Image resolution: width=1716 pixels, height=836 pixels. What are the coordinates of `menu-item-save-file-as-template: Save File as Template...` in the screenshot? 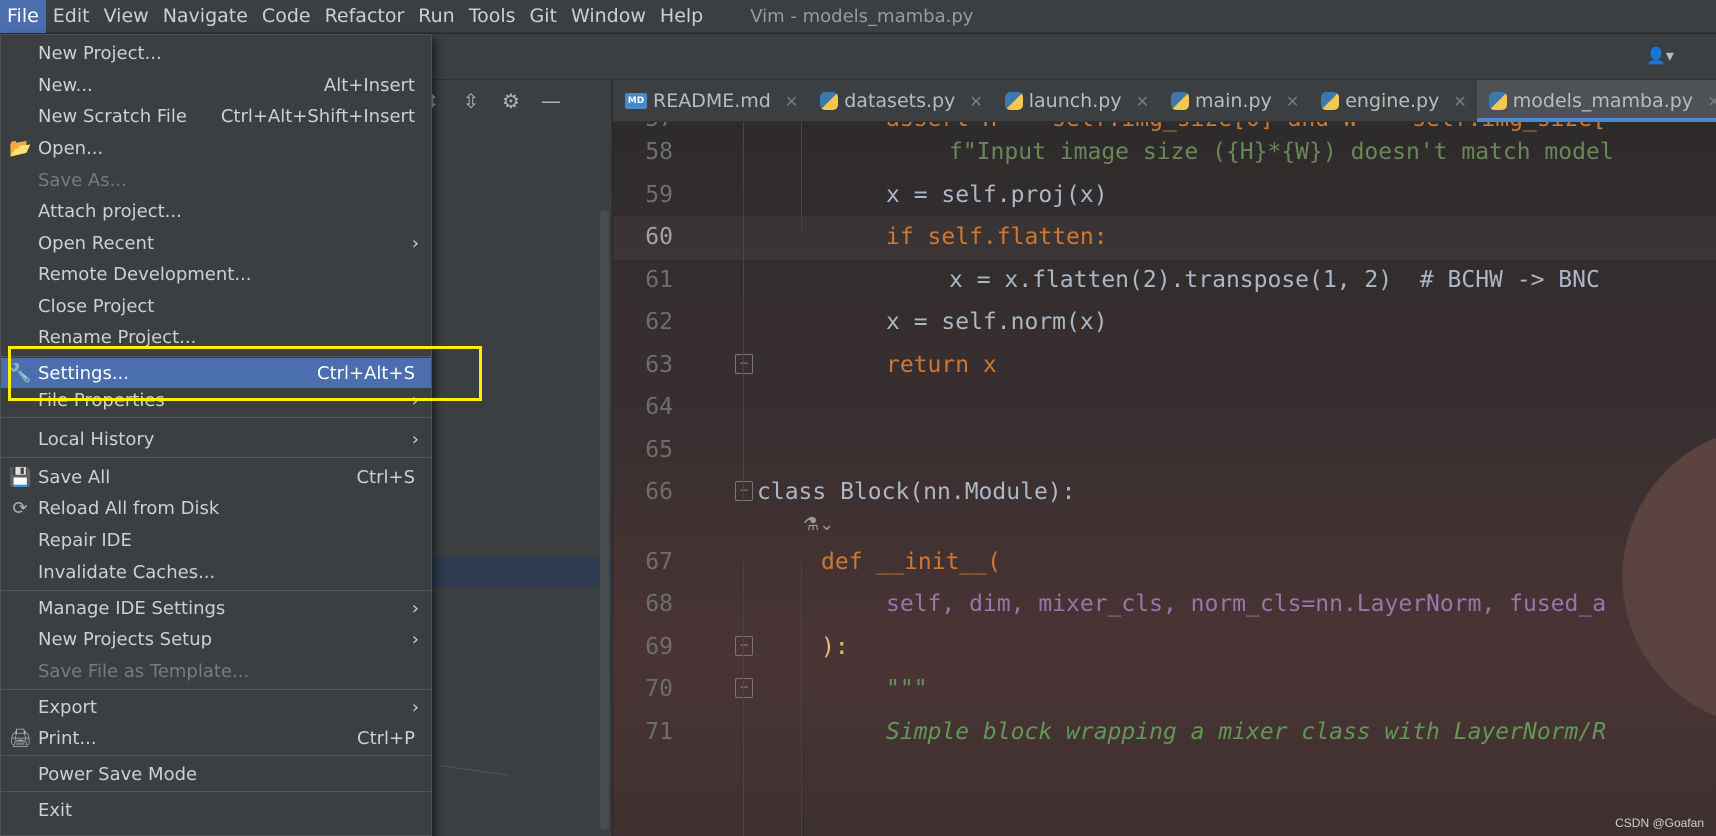 It's located at (216, 671).